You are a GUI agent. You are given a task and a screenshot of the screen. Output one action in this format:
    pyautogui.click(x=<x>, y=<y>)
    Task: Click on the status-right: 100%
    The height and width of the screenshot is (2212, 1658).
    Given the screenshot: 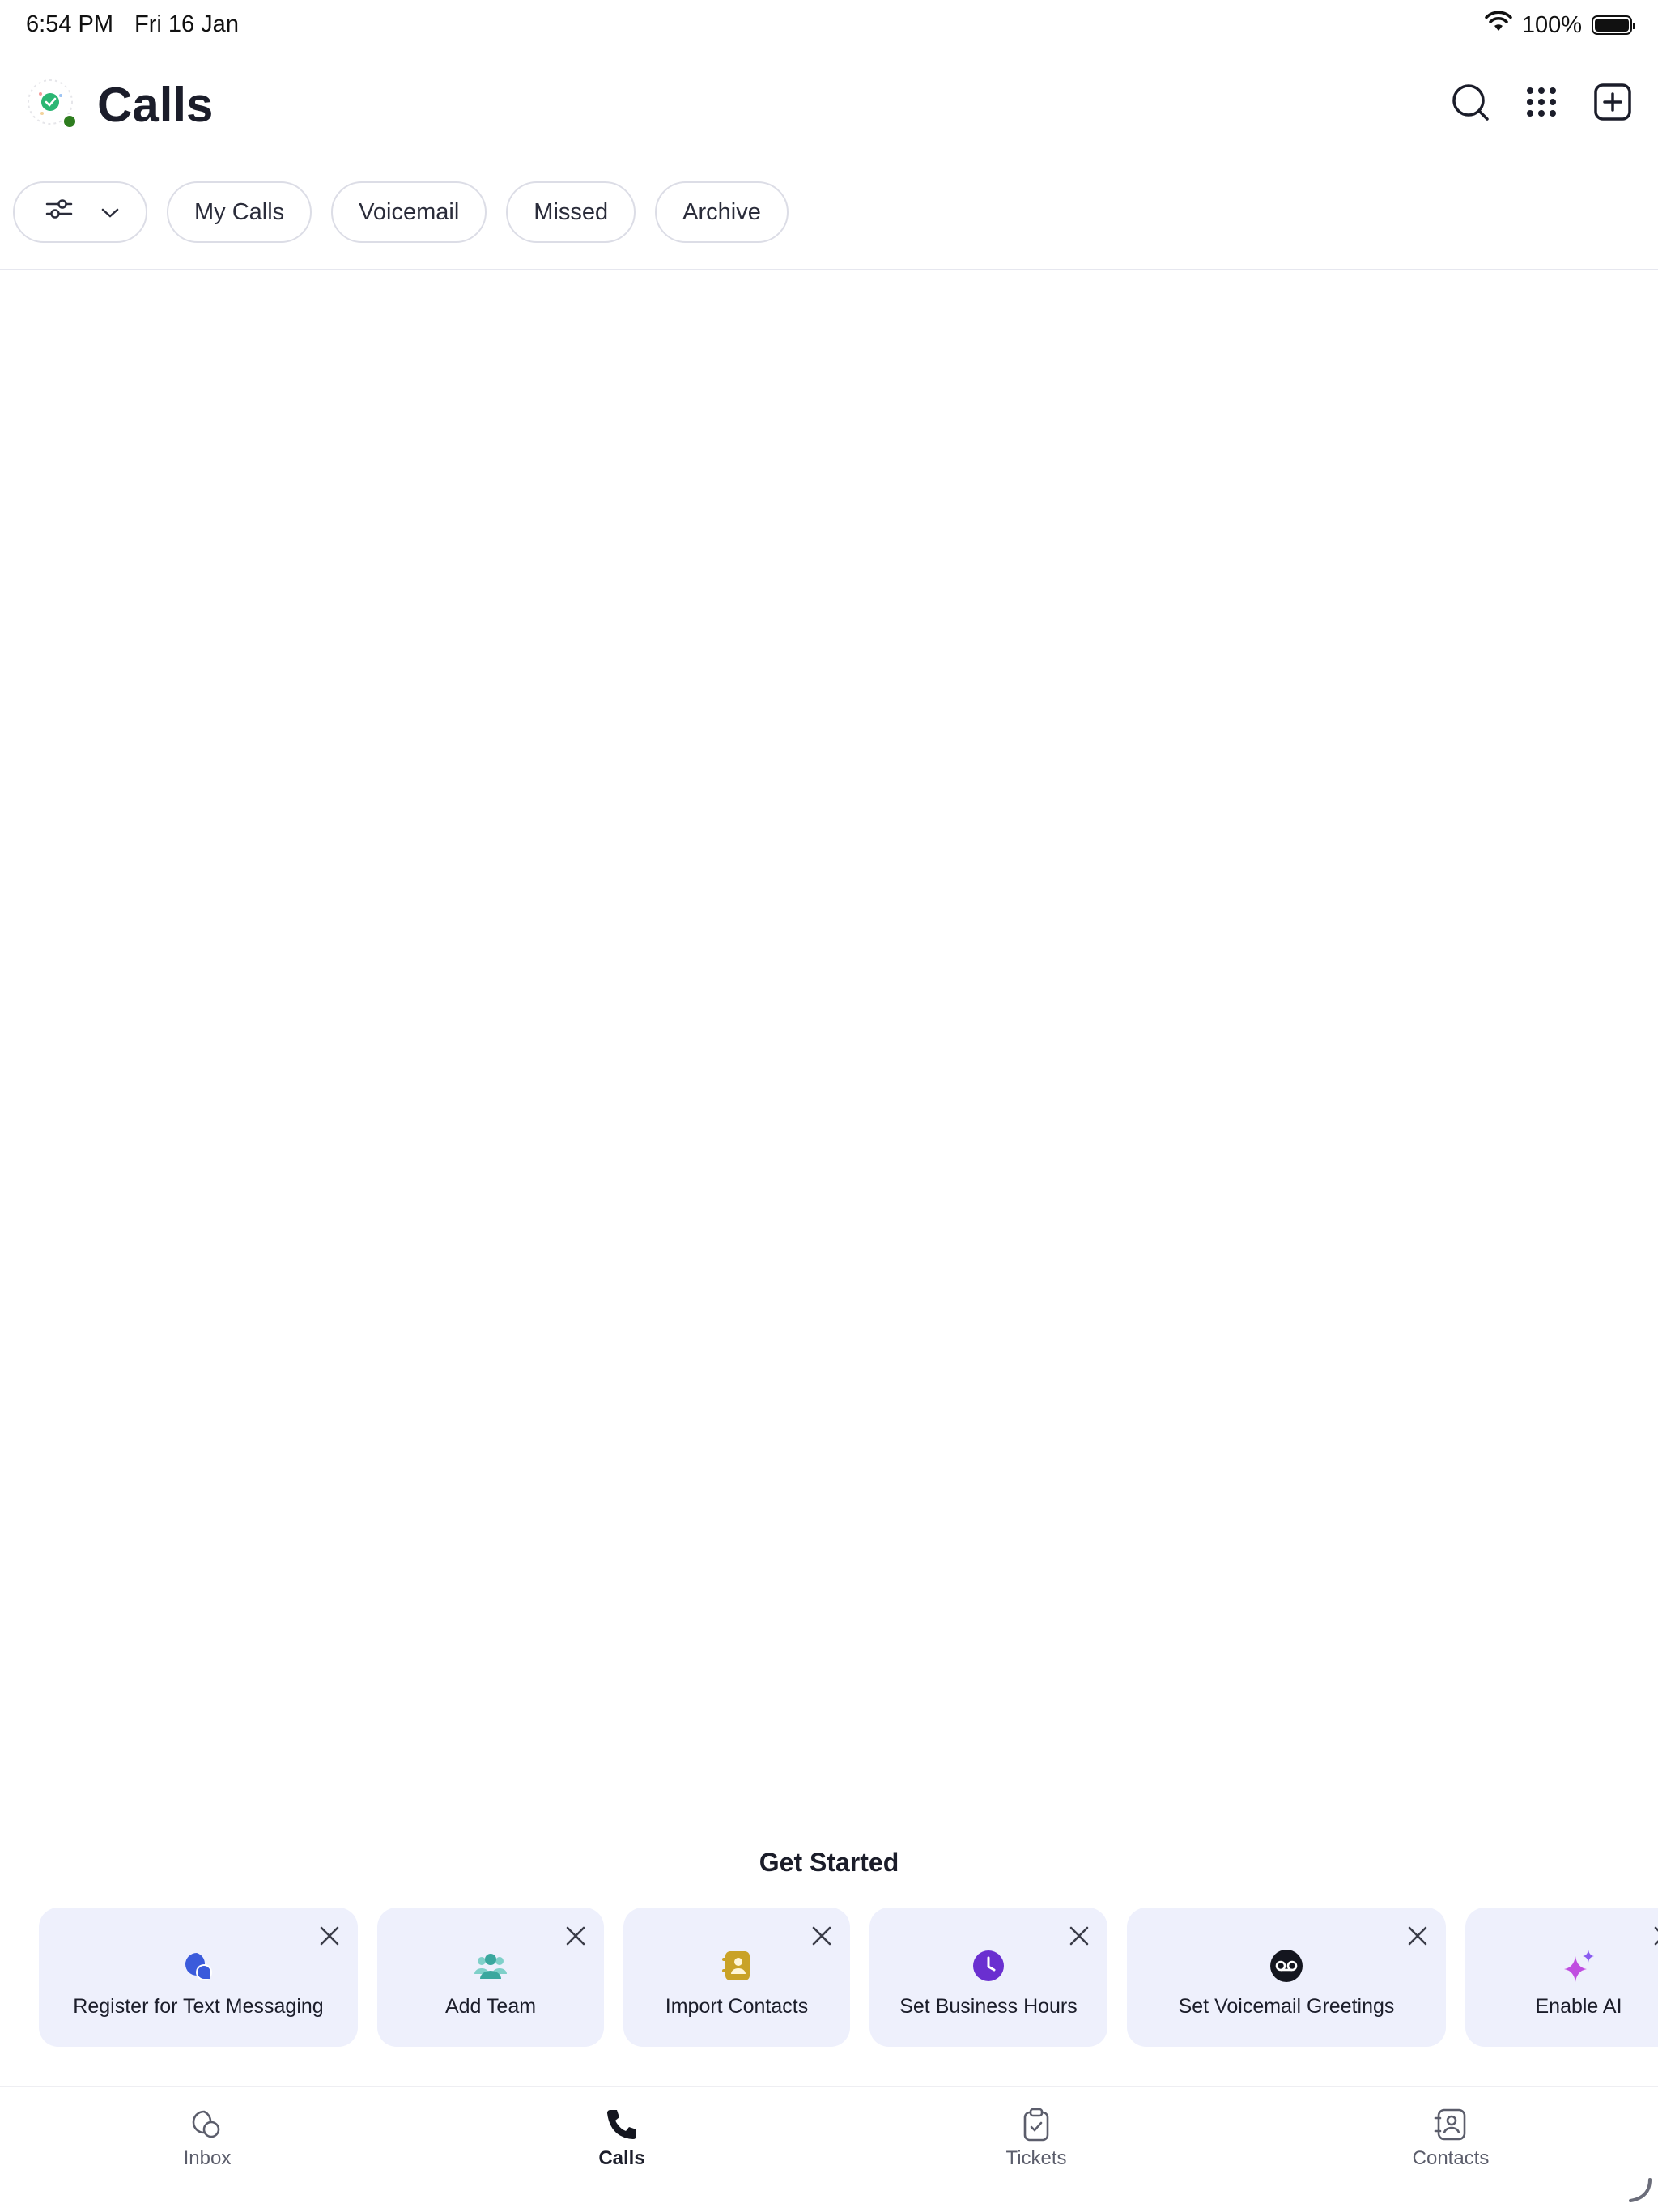 What is the action you would take?
    pyautogui.click(x=1560, y=25)
    